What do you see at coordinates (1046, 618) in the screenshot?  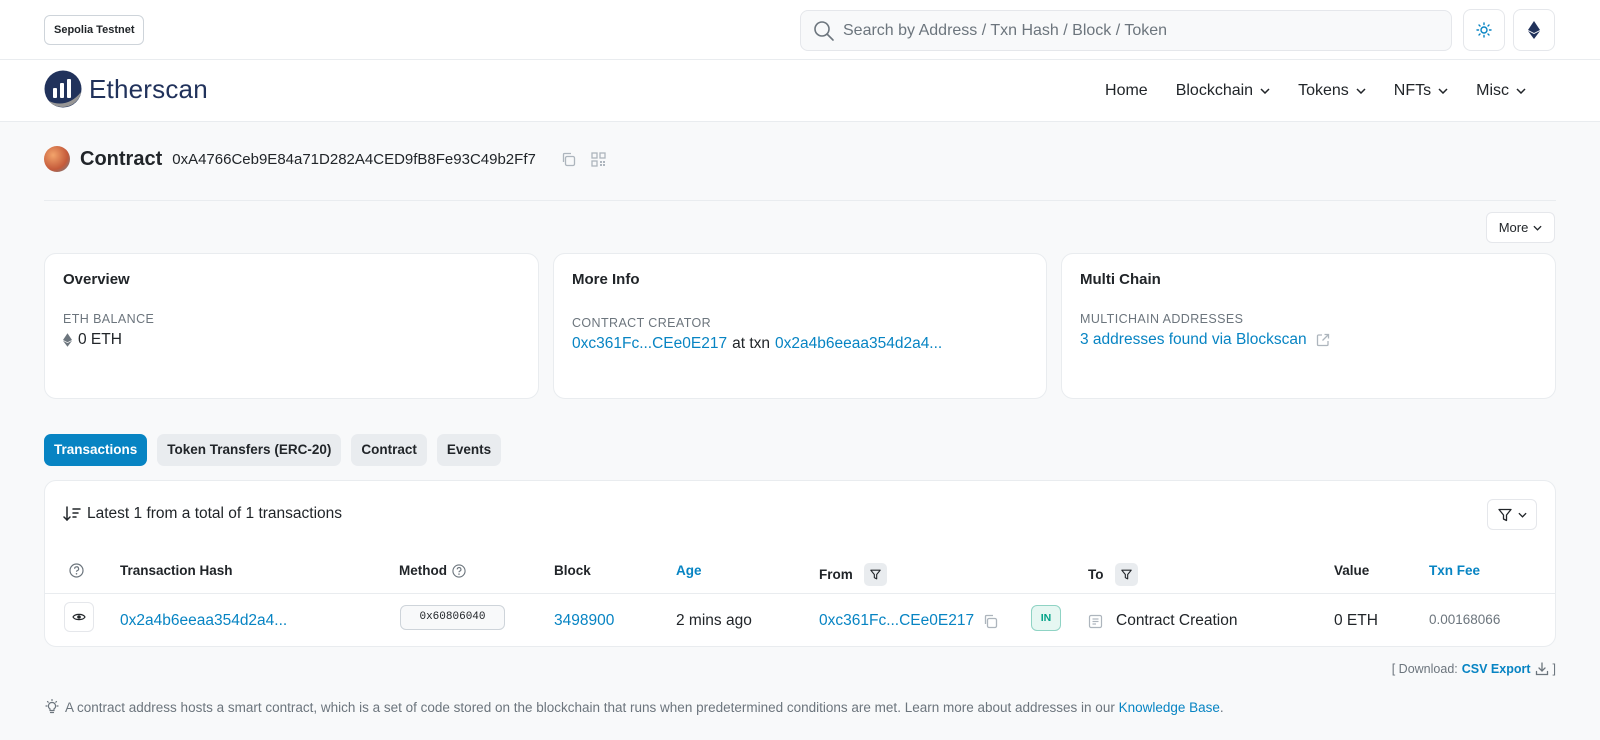 I see `direction-badge: IN` at bounding box center [1046, 618].